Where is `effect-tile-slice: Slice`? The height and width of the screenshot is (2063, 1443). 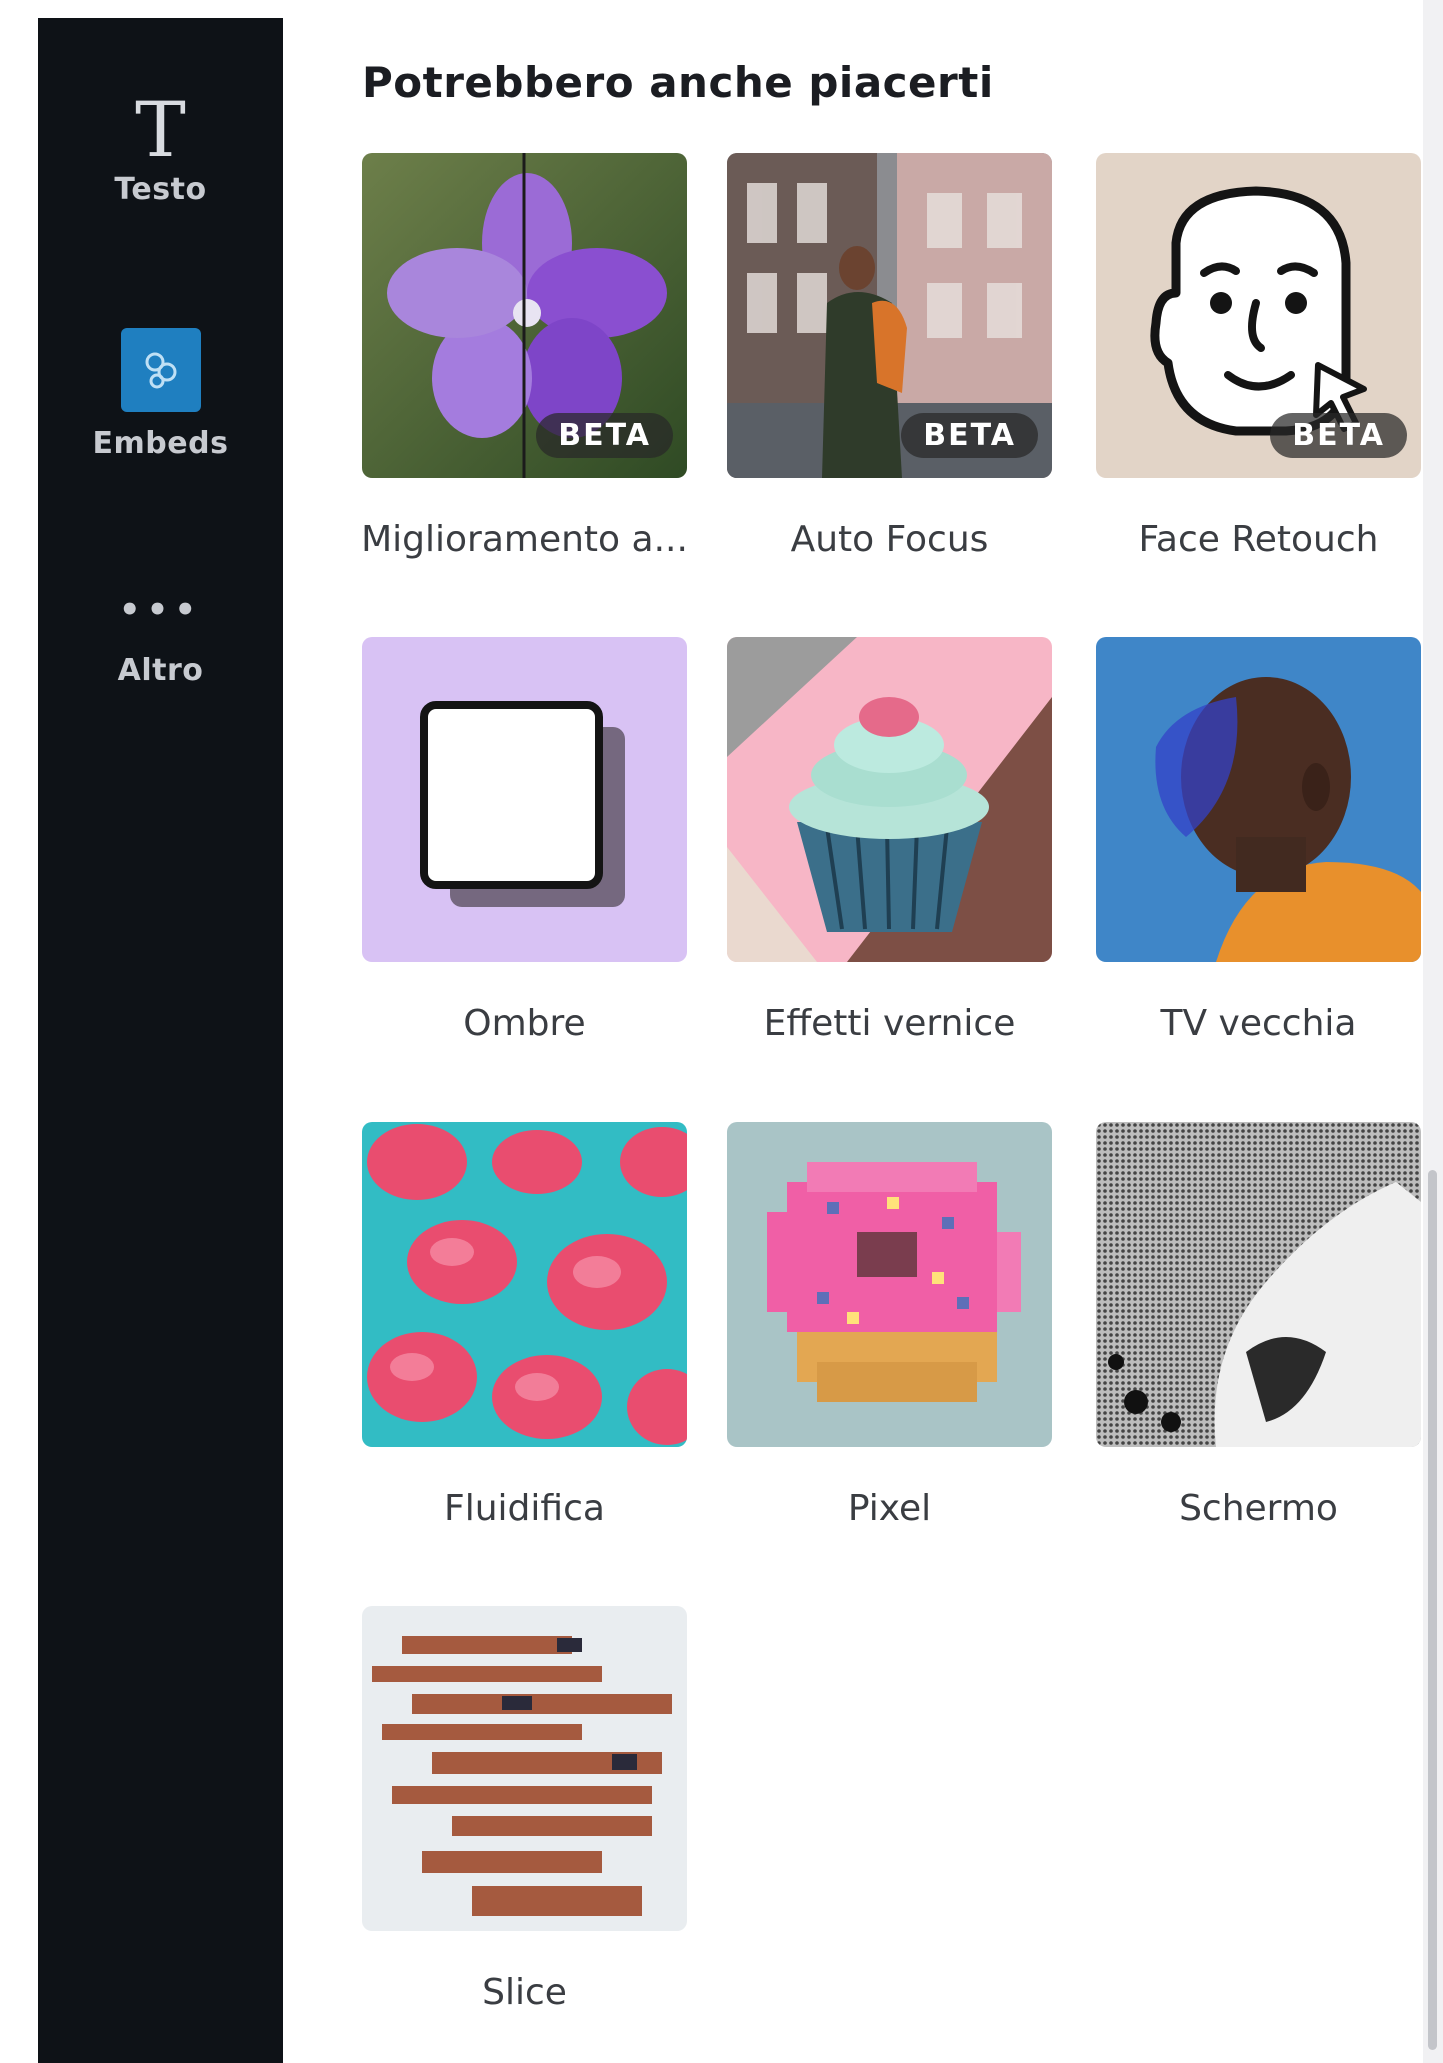
effect-tile-slice: Slice is located at coordinates (524, 1809).